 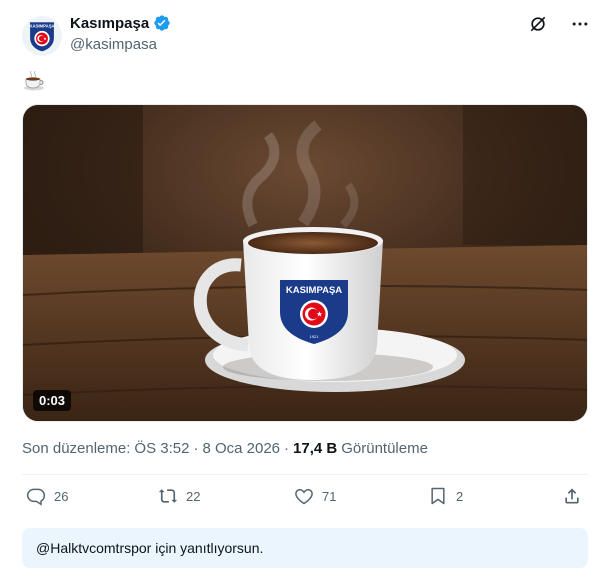 I want to click on post-header-actions, so click(x=559, y=24).